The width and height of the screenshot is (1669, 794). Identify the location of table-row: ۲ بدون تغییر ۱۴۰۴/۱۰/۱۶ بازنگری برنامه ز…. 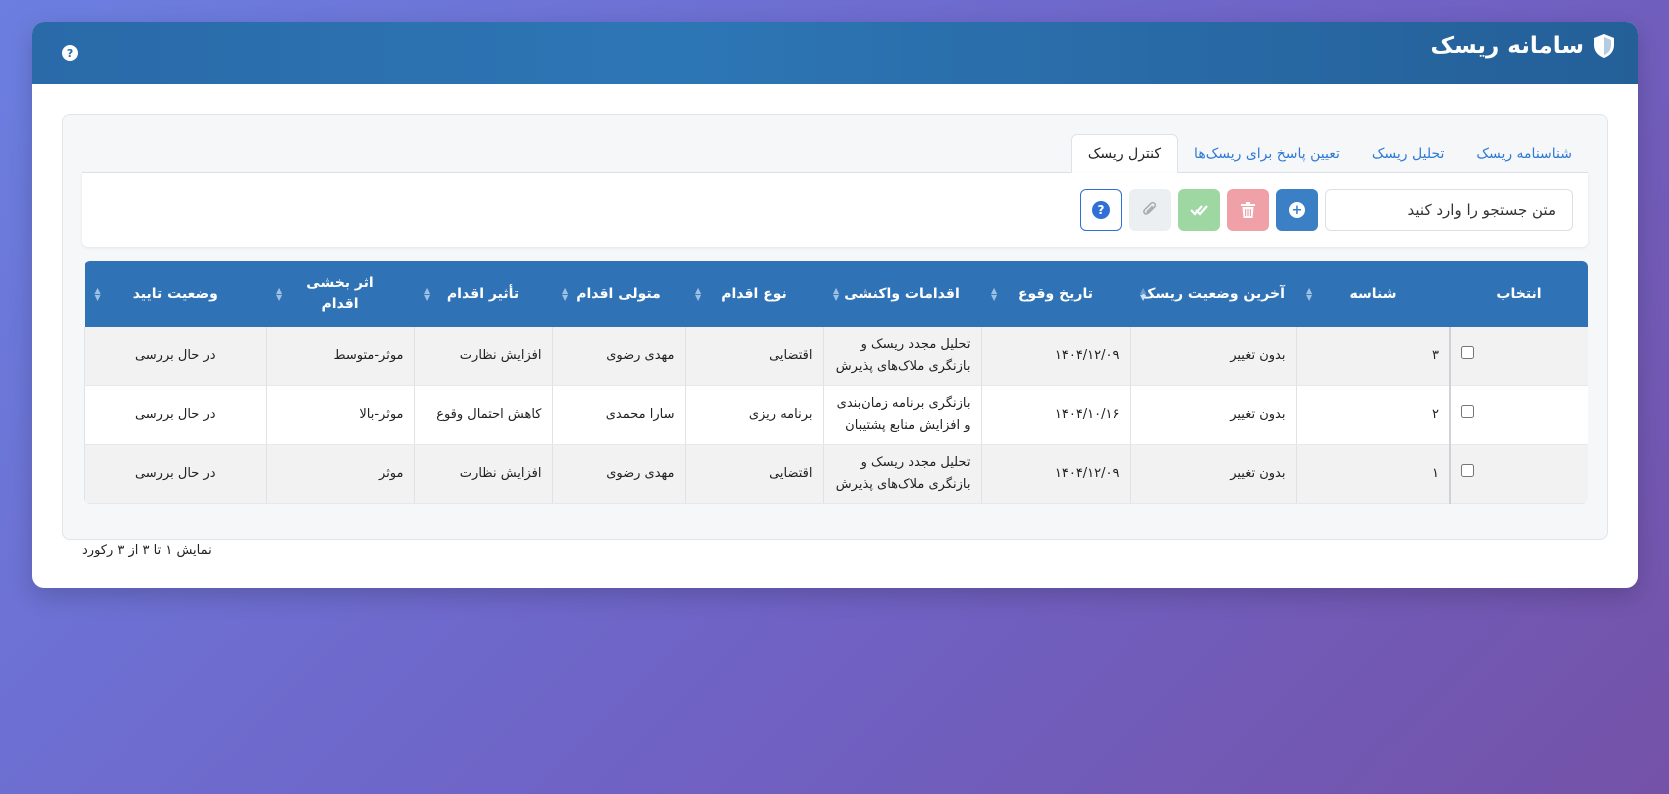
(836, 415).